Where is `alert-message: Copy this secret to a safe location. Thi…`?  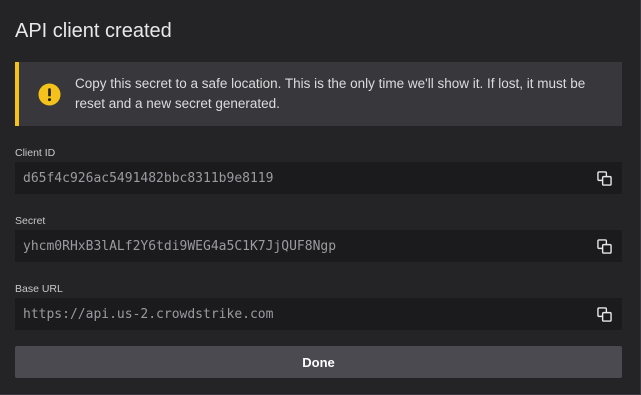
alert-message: Copy this secret to a safe location. Thi… is located at coordinates (330, 93).